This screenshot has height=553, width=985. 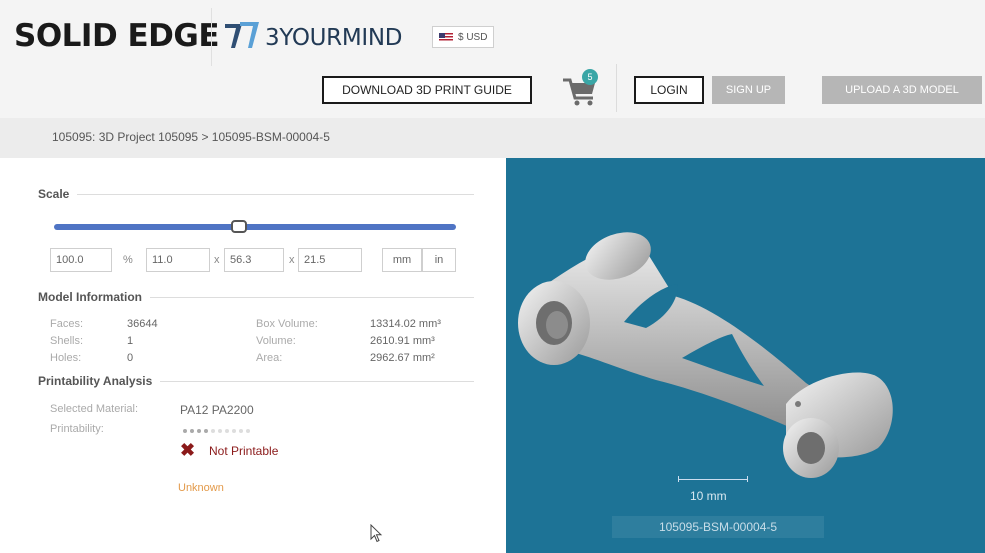 I want to click on solid-edge-logo: SOLID EDGE, so click(x=117, y=36).